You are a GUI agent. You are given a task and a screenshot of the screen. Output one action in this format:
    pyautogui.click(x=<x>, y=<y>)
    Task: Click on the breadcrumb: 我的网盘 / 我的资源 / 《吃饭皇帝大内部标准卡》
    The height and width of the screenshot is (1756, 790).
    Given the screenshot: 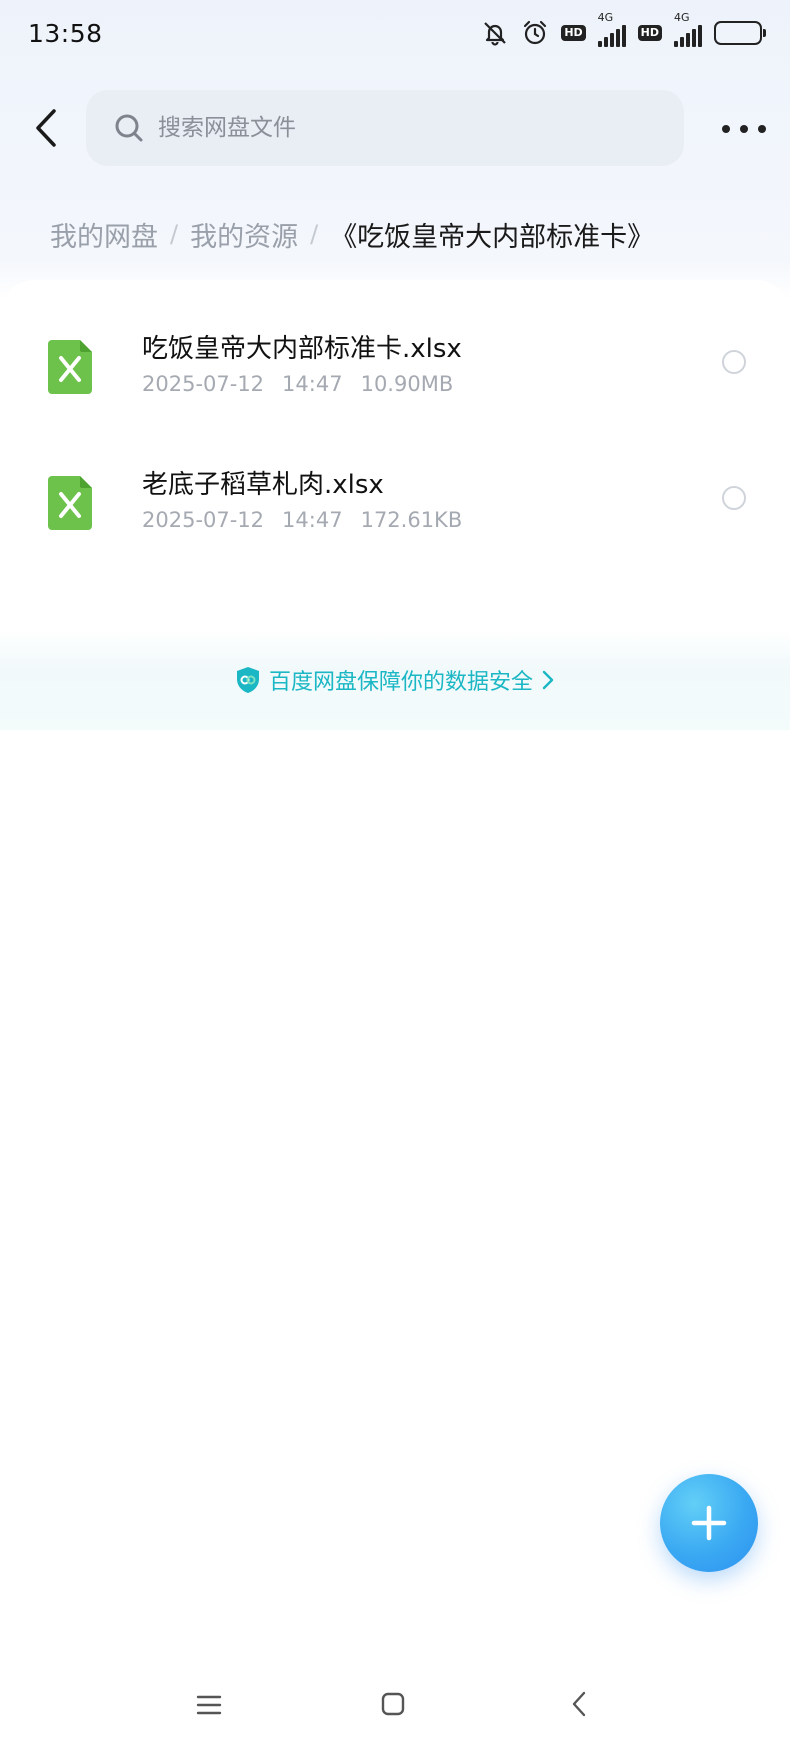 What is the action you would take?
    pyautogui.click(x=352, y=234)
    